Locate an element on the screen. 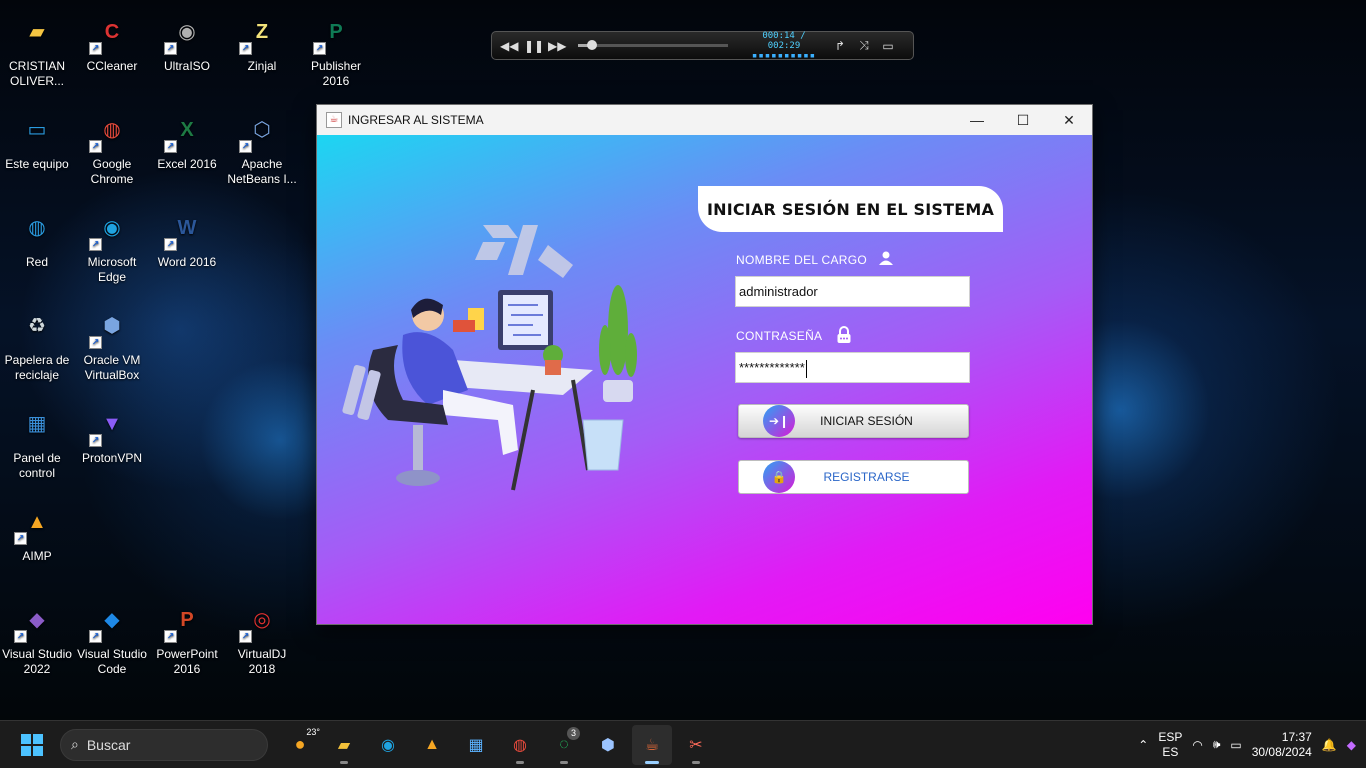 This screenshot has width=1366, height=768. repeat-icon: ↱ is located at coordinates (840, 46).